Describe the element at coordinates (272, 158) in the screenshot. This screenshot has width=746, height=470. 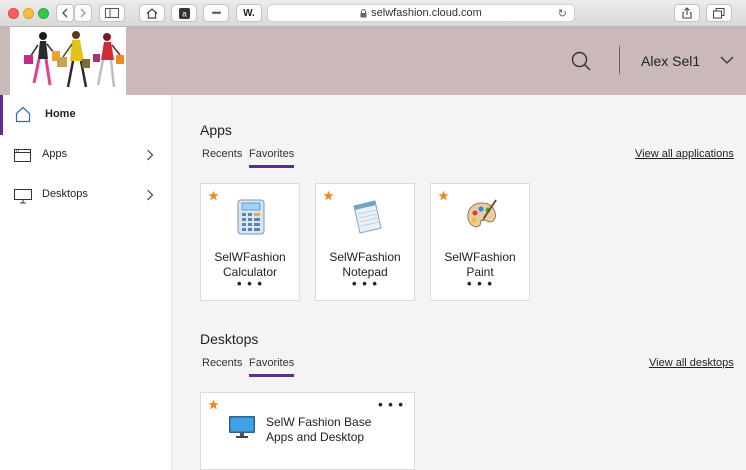
I see `tab-apps-favorites: Favorites` at that location.